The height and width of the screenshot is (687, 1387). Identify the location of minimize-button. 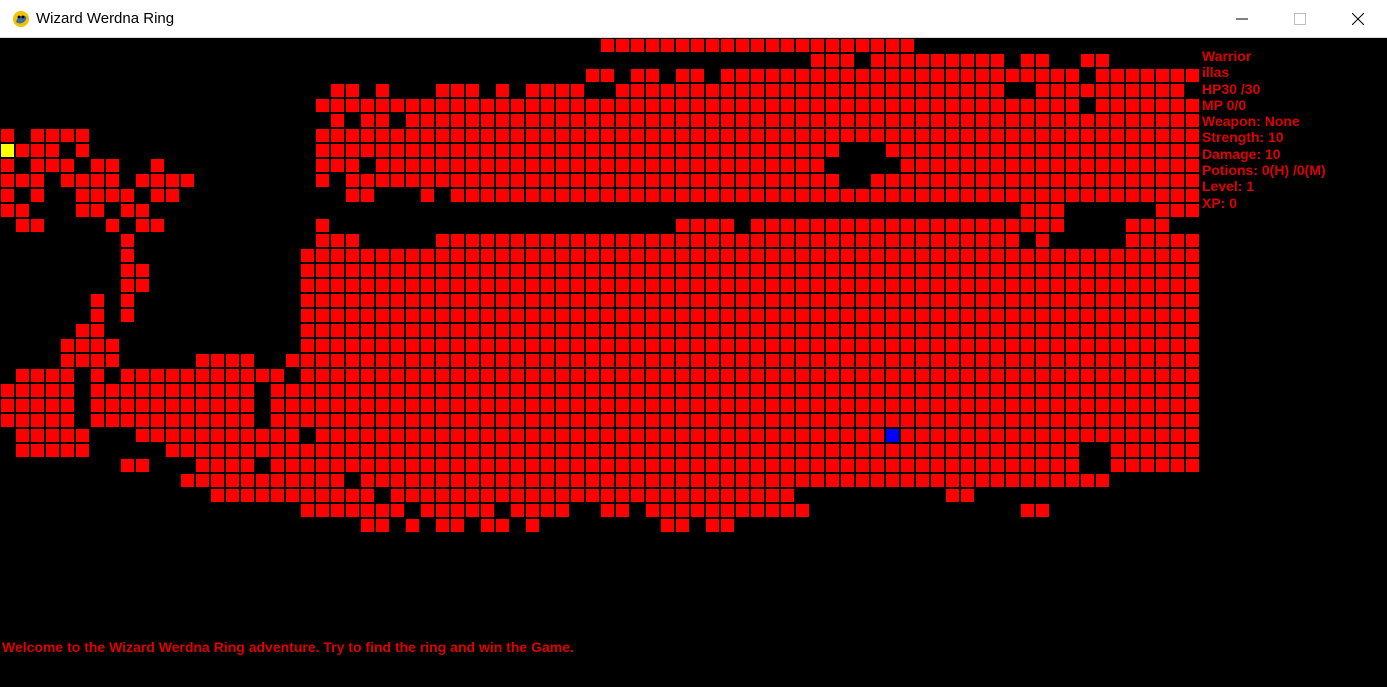
(1242, 19).